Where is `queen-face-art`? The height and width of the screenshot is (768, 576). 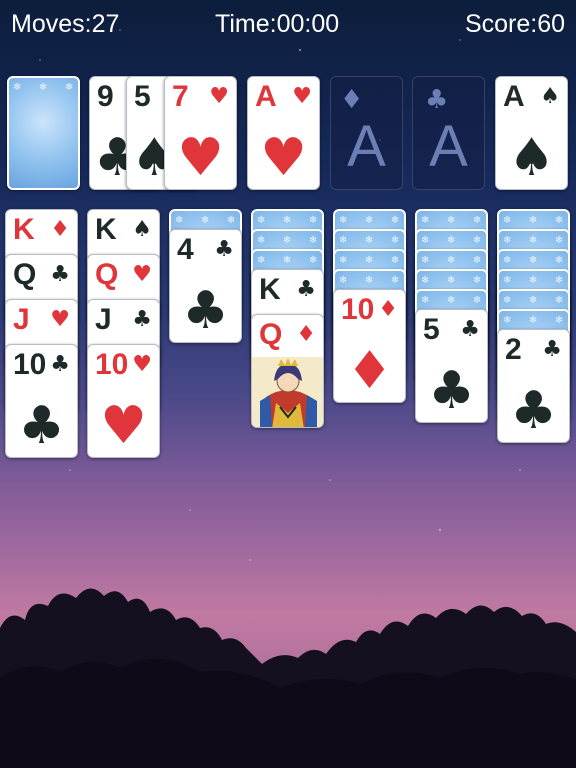 queen-face-art is located at coordinates (287, 392).